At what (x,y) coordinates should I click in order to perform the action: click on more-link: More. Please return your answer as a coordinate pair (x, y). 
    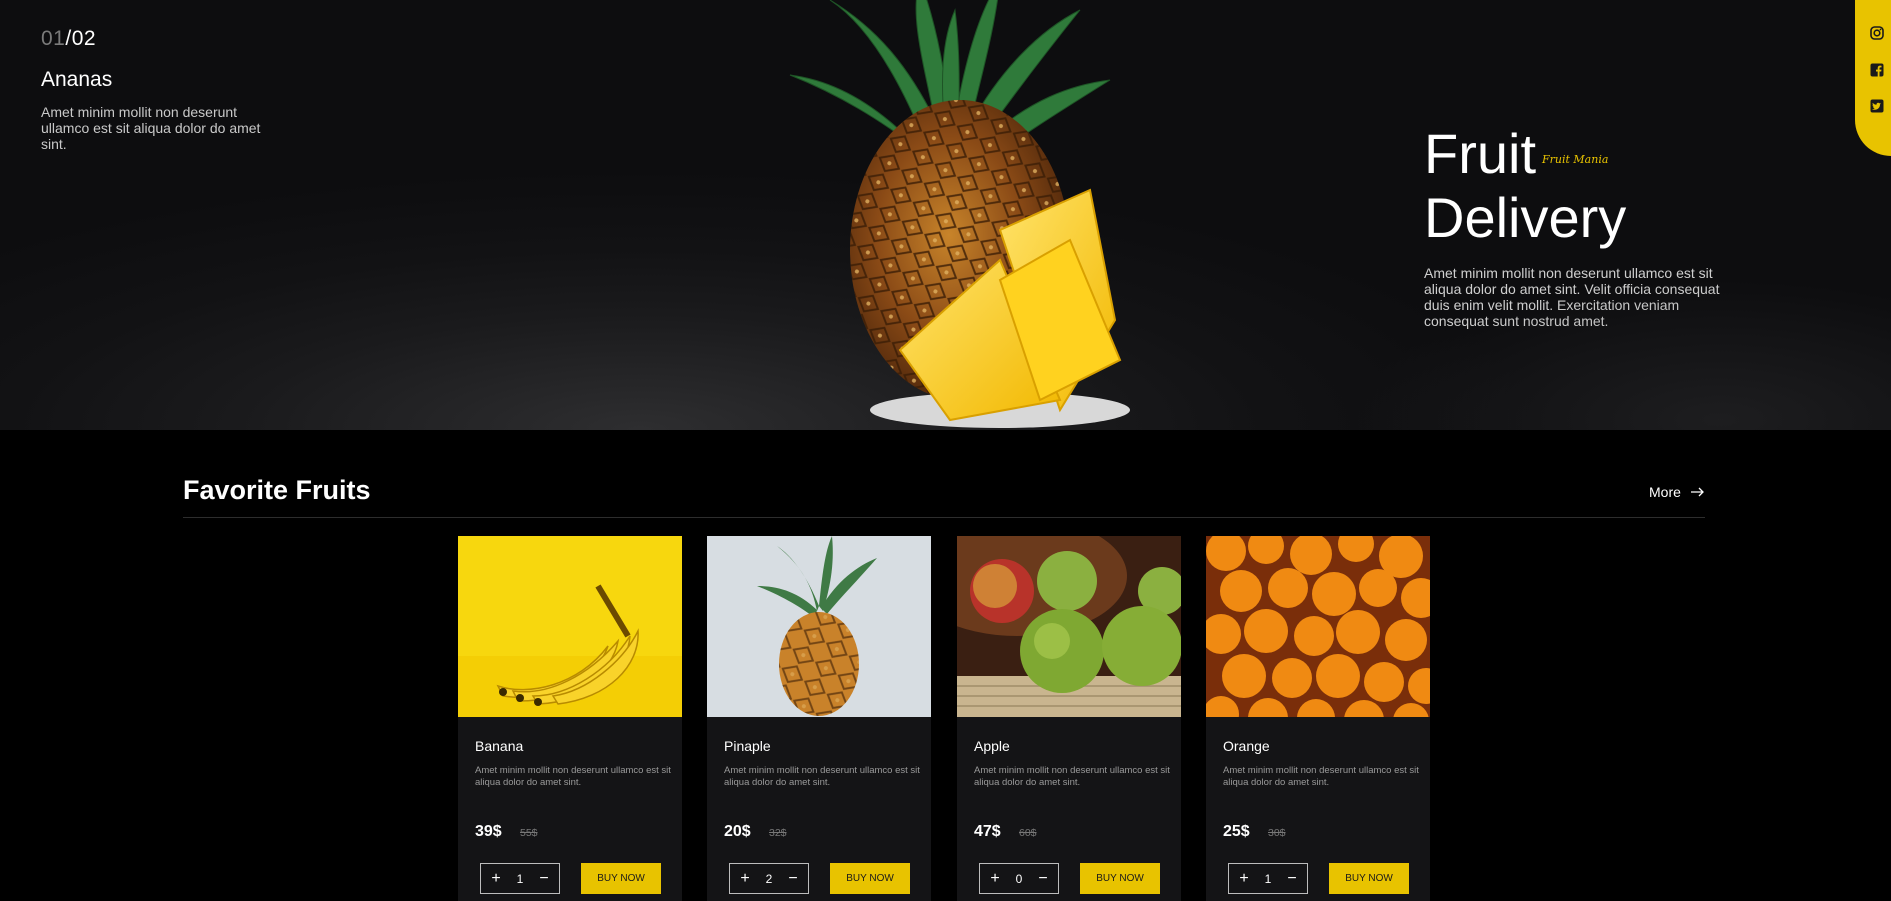
    Looking at the image, I should click on (1677, 492).